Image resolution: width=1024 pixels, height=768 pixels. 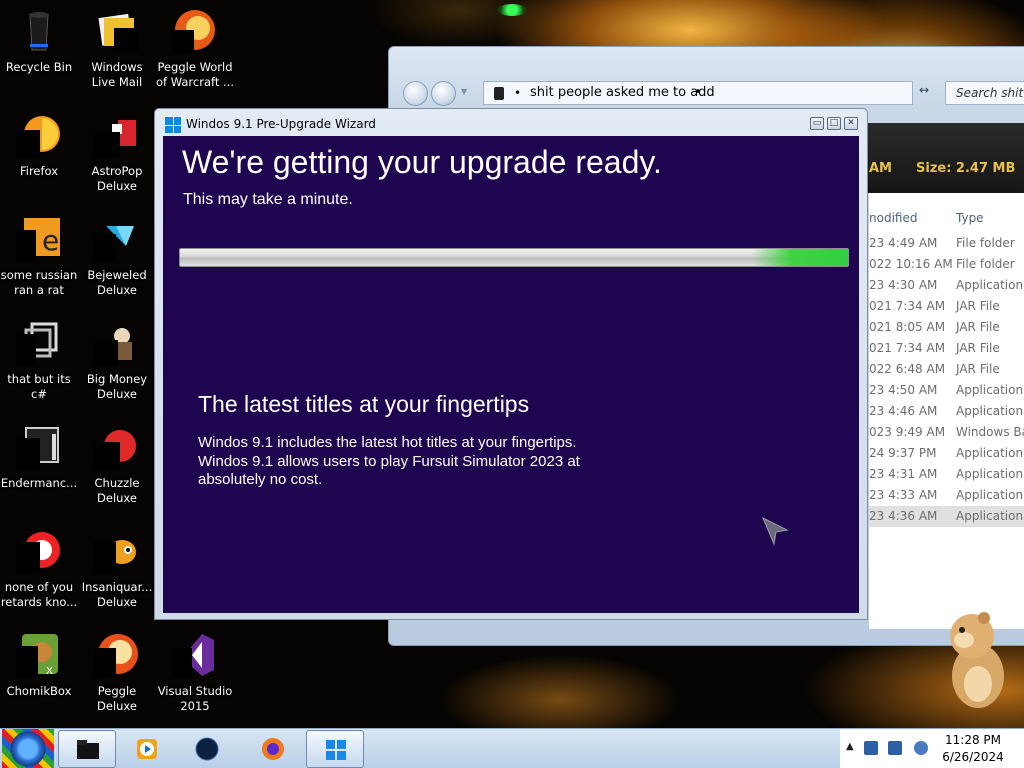 I want to click on row-date-modified: 24 9:37 PM, so click(x=903, y=453).